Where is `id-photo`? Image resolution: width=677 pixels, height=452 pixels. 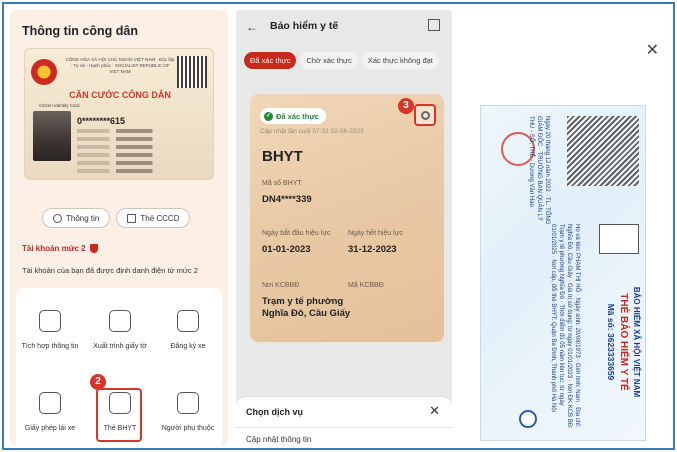
id-photo is located at coordinates (52, 136).